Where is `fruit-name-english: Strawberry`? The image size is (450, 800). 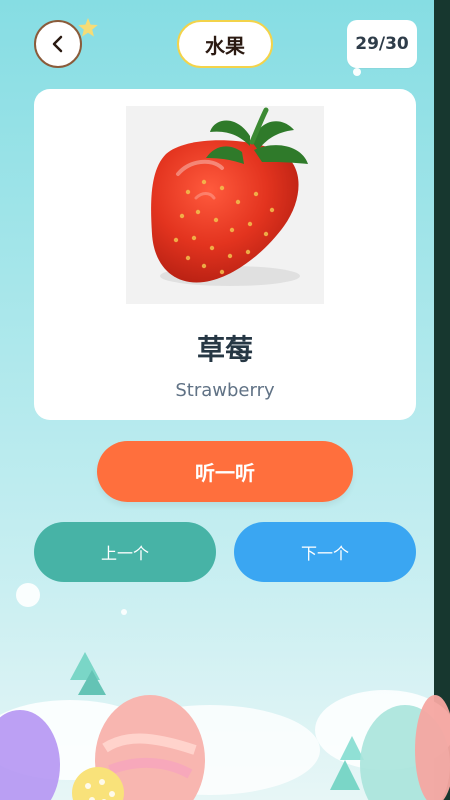 fruit-name-english: Strawberry is located at coordinates (225, 390).